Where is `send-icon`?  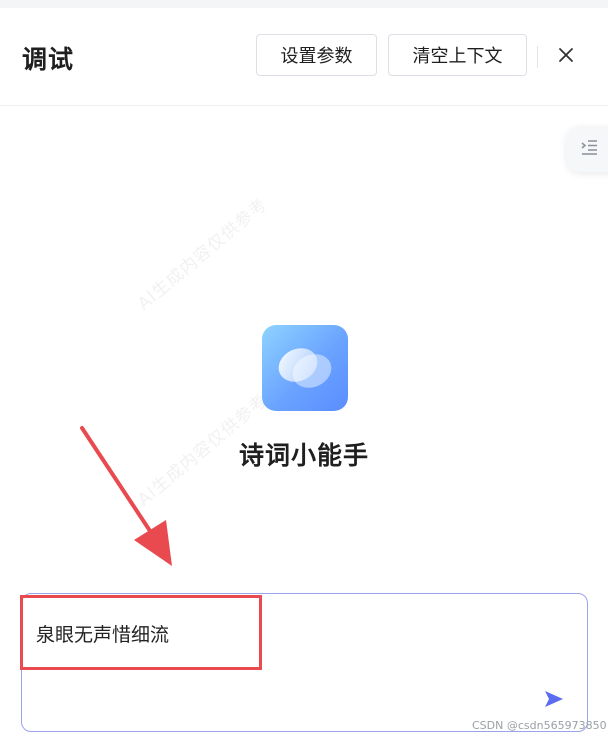 send-icon is located at coordinates (554, 699).